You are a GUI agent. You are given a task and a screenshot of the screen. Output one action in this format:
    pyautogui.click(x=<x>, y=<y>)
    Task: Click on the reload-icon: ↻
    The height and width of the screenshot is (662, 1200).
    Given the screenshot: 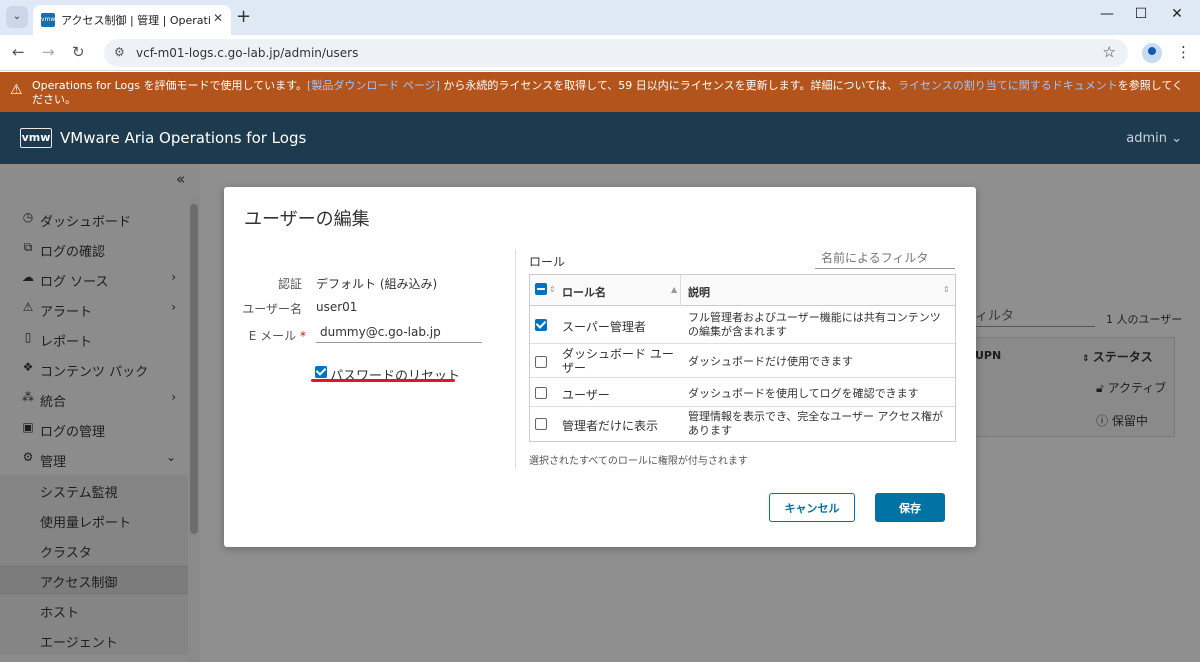 What is the action you would take?
    pyautogui.click(x=78, y=52)
    